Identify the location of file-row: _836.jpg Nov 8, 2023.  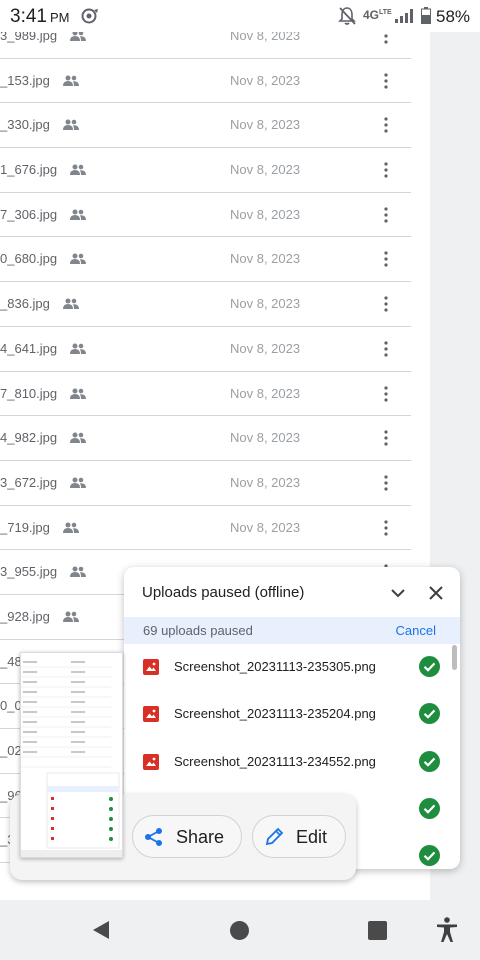
(205, 304).